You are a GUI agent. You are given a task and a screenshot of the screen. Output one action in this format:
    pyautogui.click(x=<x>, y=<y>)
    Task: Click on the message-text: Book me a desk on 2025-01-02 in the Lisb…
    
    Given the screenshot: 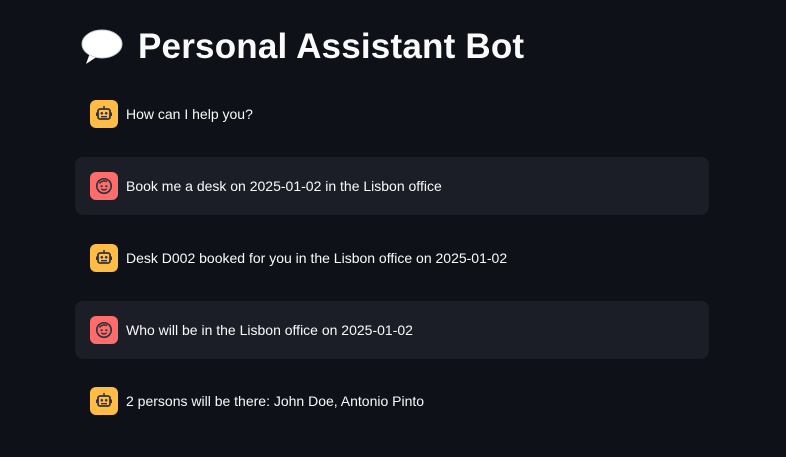 What is the action you would take?
    pyautogui.click(x=284, y=186)
    